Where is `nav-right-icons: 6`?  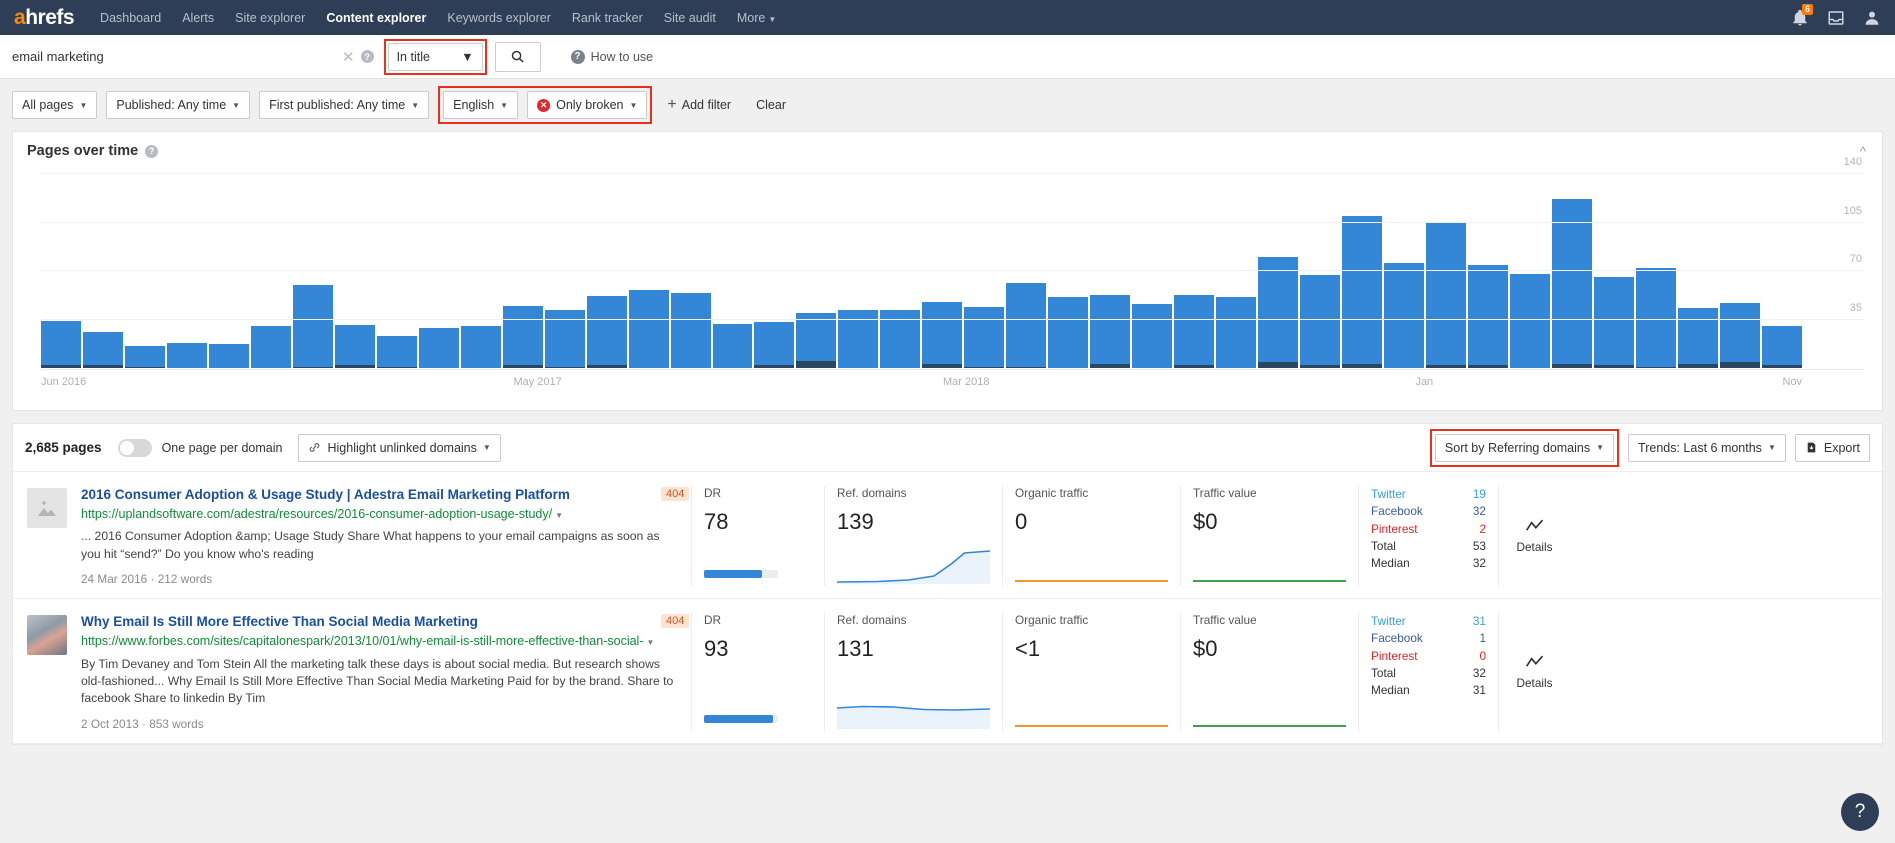 nav-right-icons: 6 is located at coordinates (1836, 17).